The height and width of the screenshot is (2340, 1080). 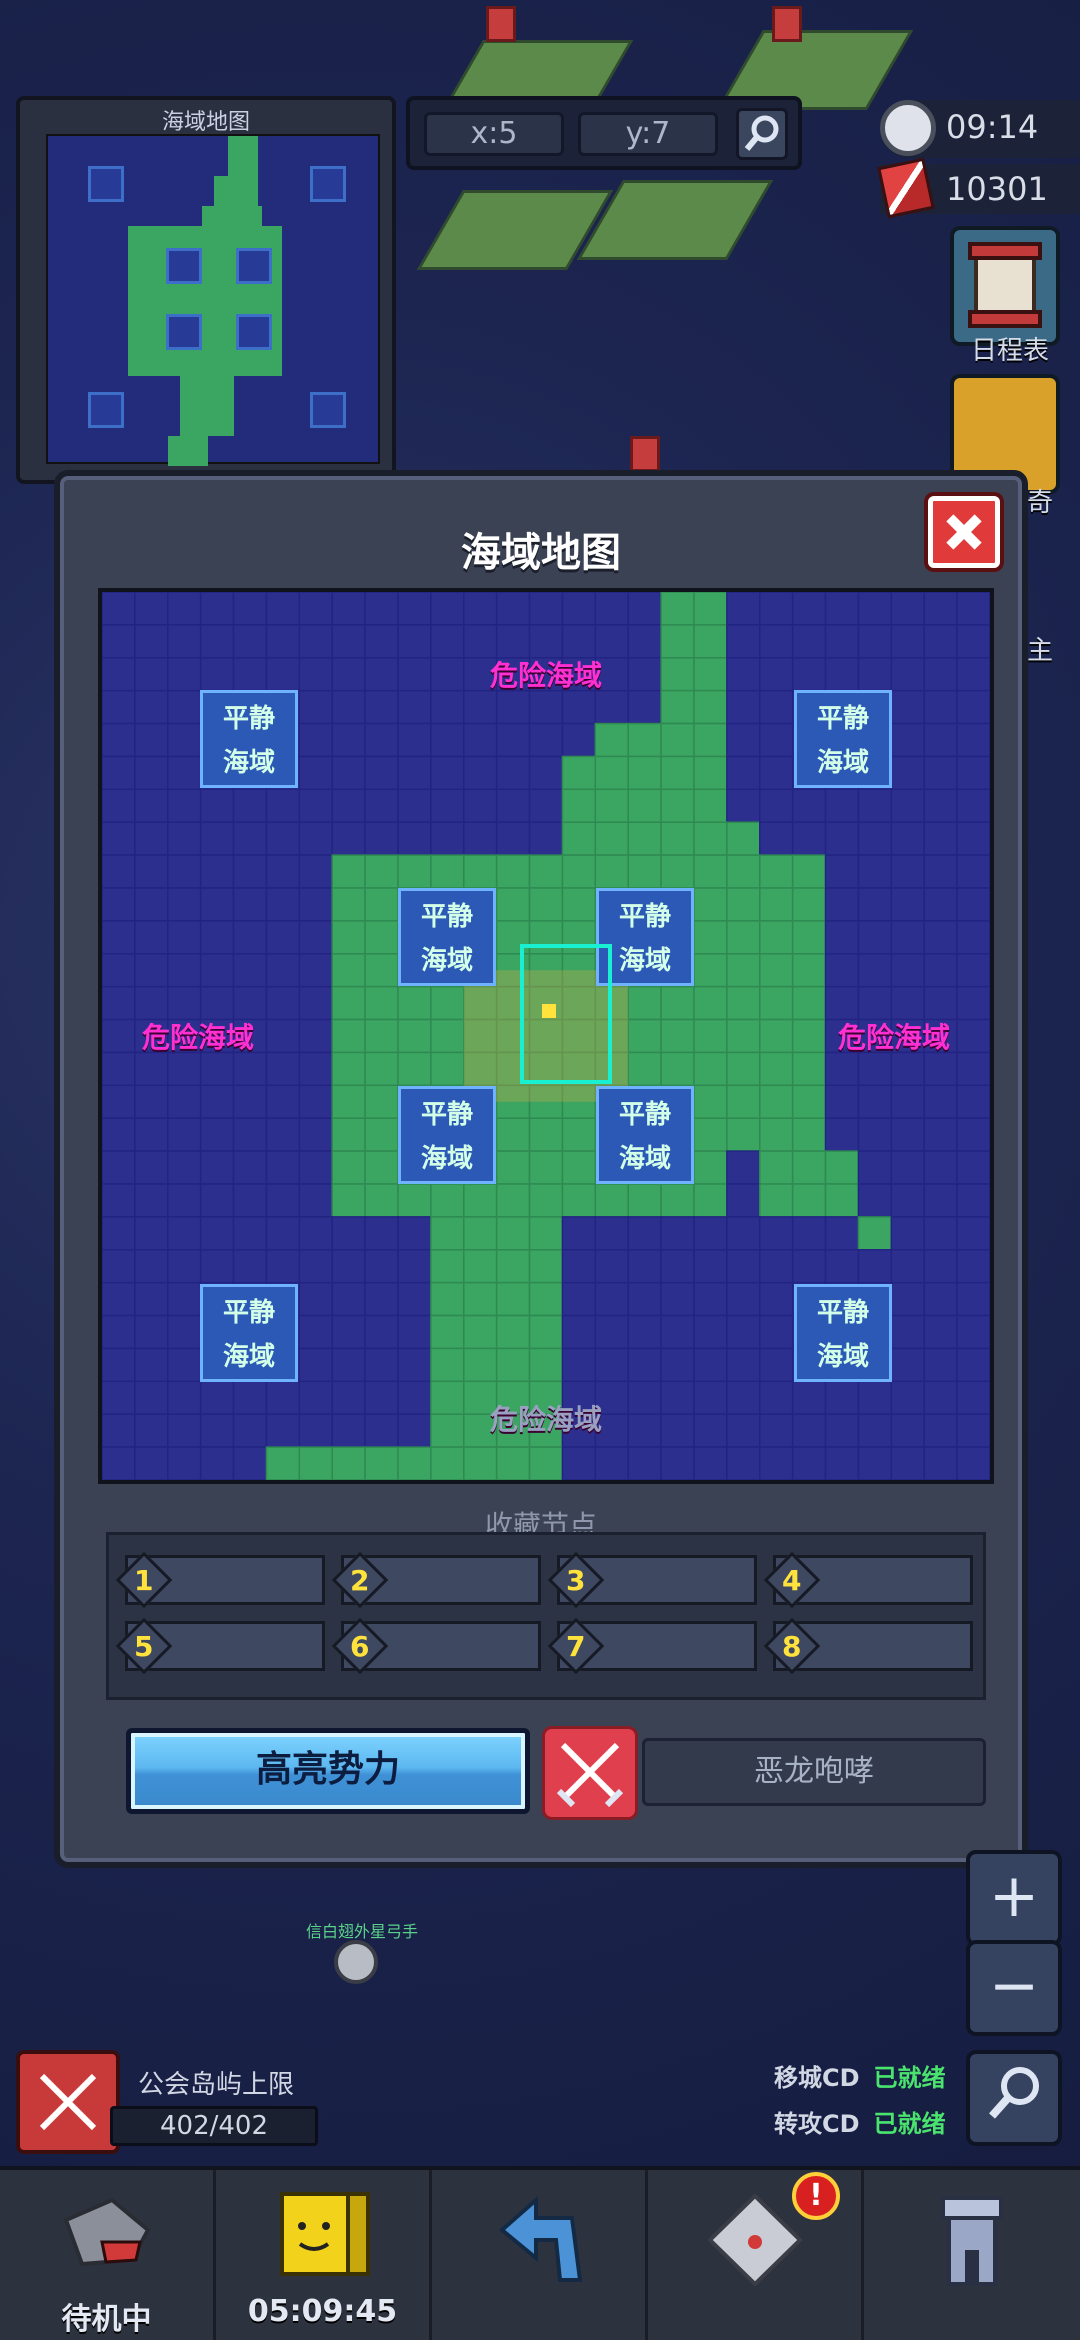 I want to click on tab-timer-label: 05:09:45, so click(x=322, y=2311).